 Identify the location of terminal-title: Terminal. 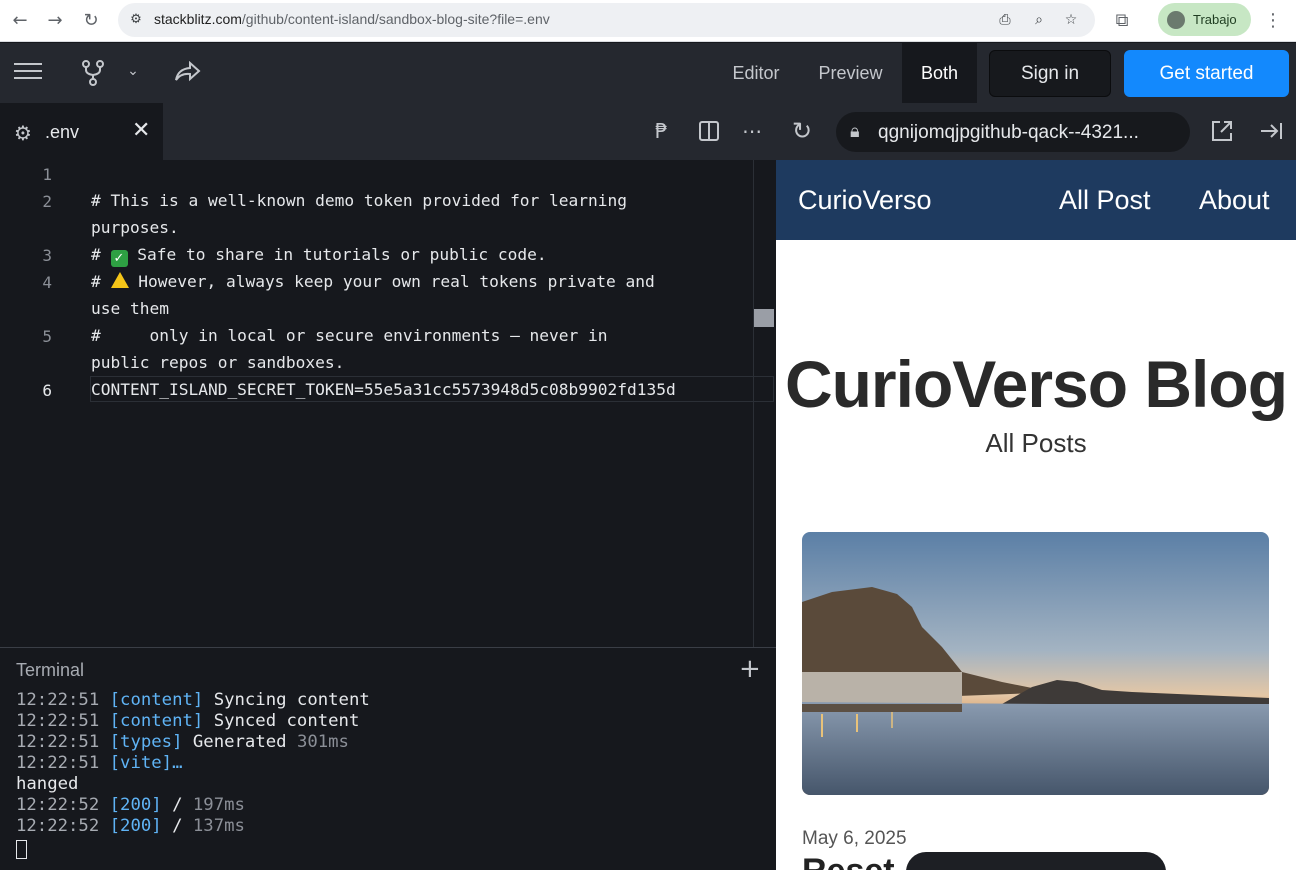
(50, 670).